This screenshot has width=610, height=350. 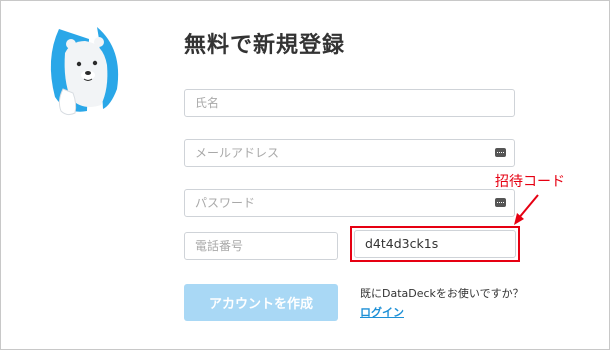 What do you see at coordinates (435, 244) in the screenshot?
I see `invite-code-highlight-box` at bounding box center [435, 244].